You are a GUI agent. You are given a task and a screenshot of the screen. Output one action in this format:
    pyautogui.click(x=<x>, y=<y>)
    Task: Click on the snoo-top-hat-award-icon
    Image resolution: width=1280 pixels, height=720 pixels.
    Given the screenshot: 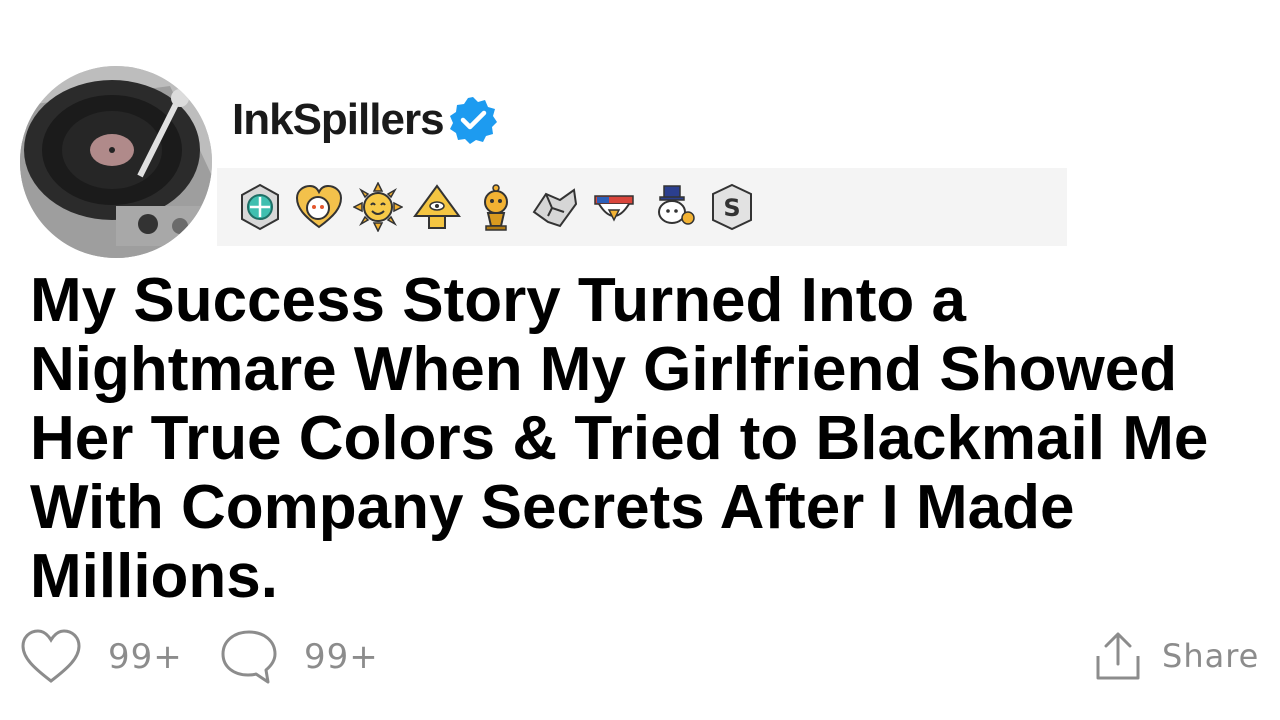 What is the action you would take?
    pyautogui.click(x=673, y=207)
    